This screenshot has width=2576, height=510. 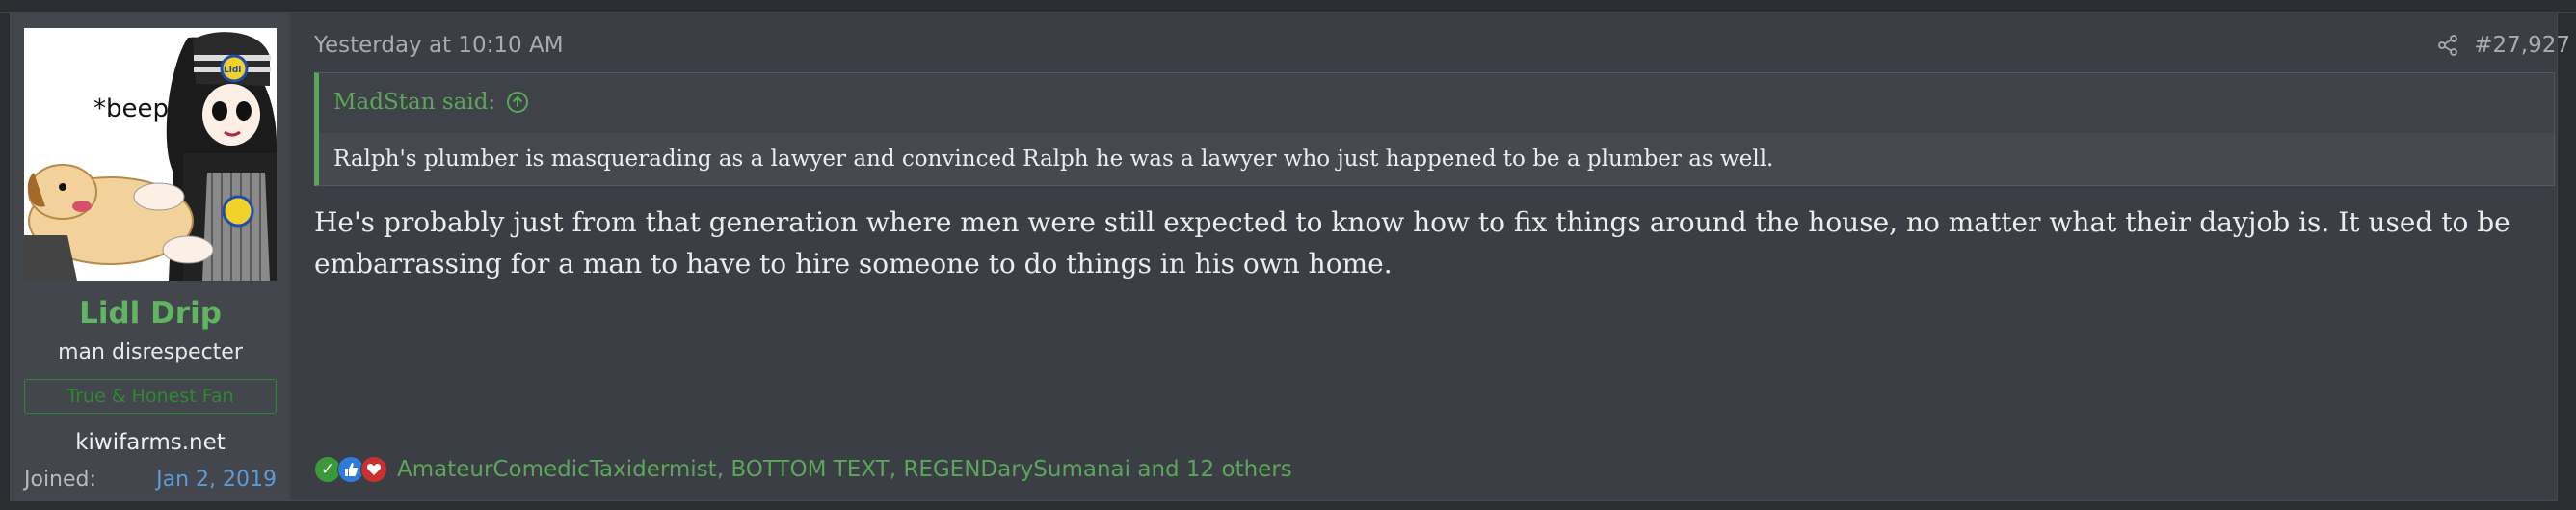 What do you see at coordinates (439, 46) in the screenshot?
I see `post-date: Yesterday at 10:10 AM` at bounding box center [439, 46].